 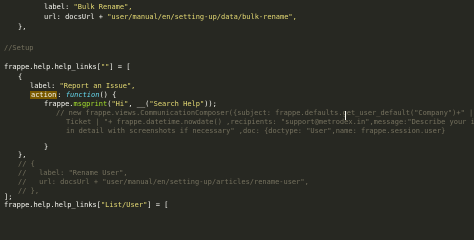 I want to click on comment: //Setup, so click(x=19, y=48).